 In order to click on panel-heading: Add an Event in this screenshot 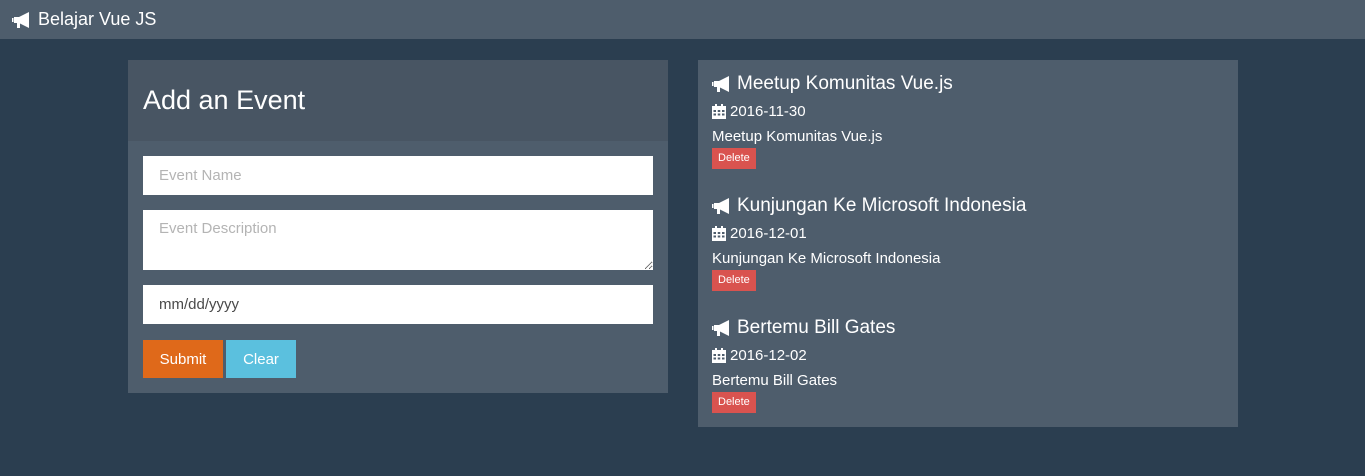, I will do `click(398, 100)`.